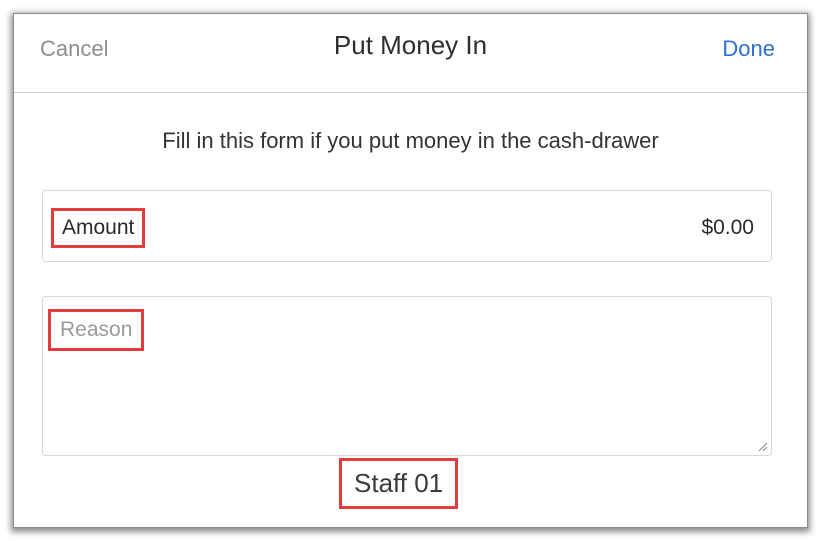 Image resolution: width=821 pixels, height=541 pixels. I want to click on resize-handle-icon, so click(763, 447).